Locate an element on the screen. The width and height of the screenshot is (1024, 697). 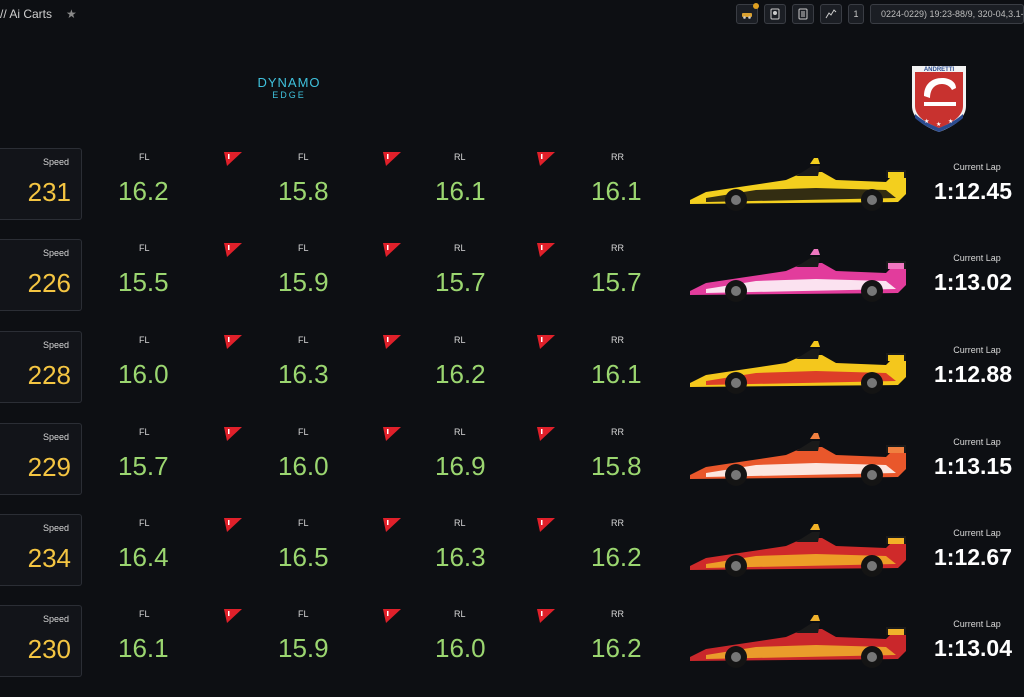
record-icon is located at coordinates (775, 14).